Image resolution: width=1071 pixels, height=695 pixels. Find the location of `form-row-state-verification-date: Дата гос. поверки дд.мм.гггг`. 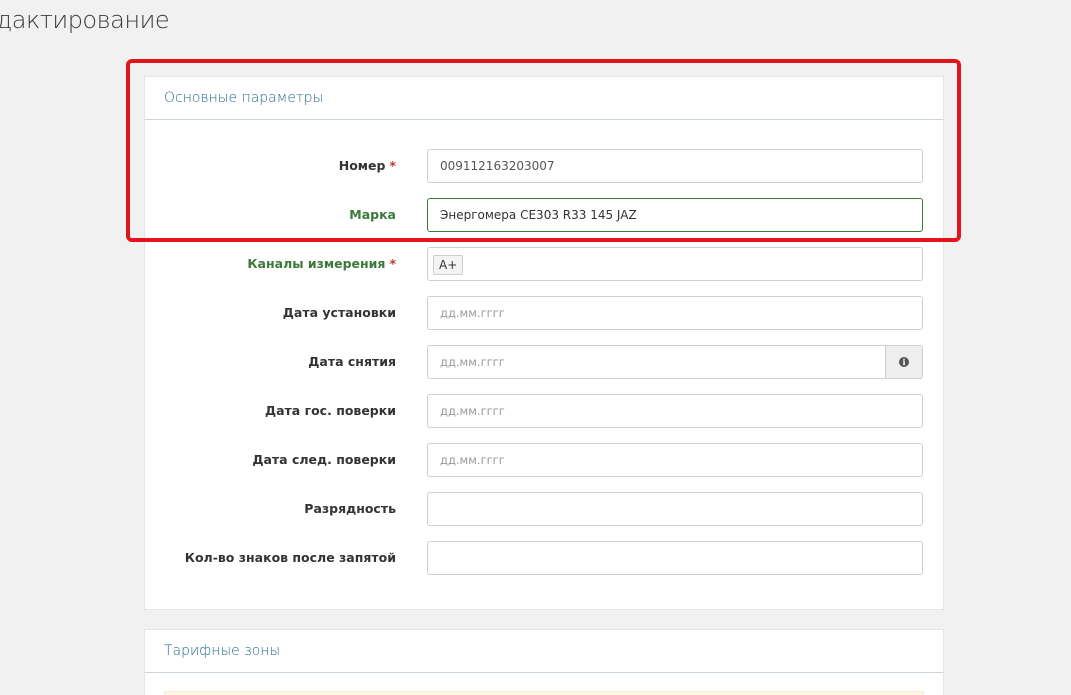

form-row-state-verification-date: Дата гос. поверки дд.мм.гггг is located at coordinates (544, 411).